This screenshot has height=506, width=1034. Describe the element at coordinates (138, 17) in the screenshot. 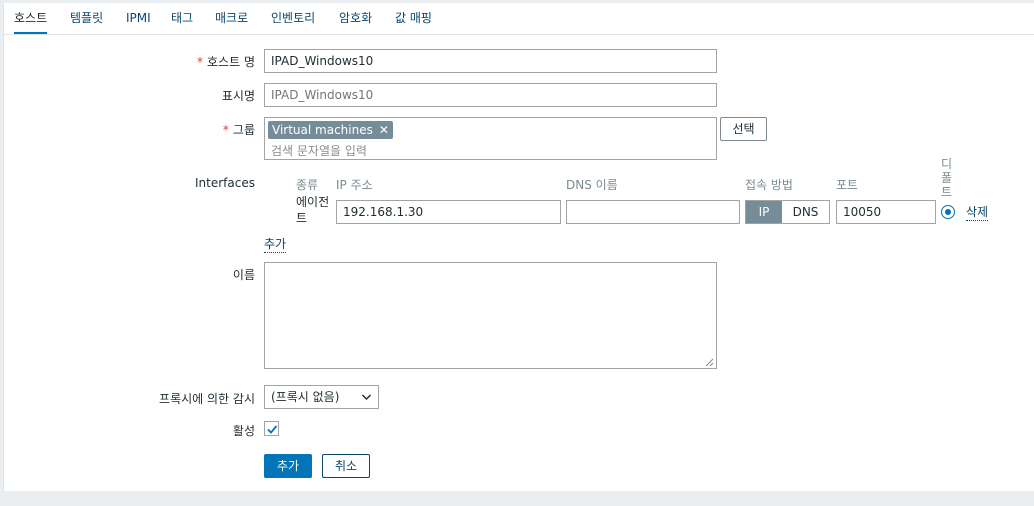

I see `tab-ipmi: IPMI` at that location.